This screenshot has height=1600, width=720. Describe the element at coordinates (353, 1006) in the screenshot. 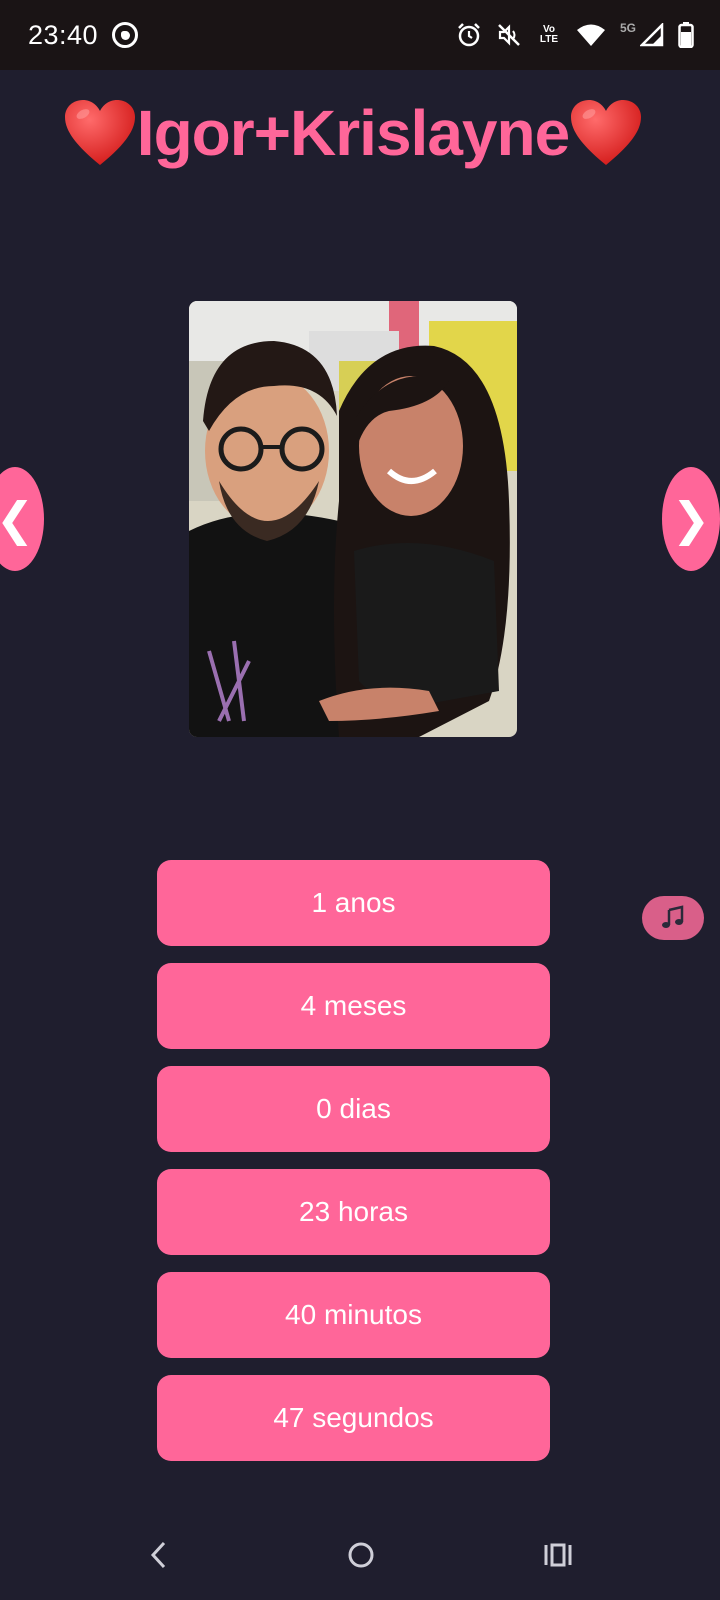

I see `counter-months: 4 meses` at that location.